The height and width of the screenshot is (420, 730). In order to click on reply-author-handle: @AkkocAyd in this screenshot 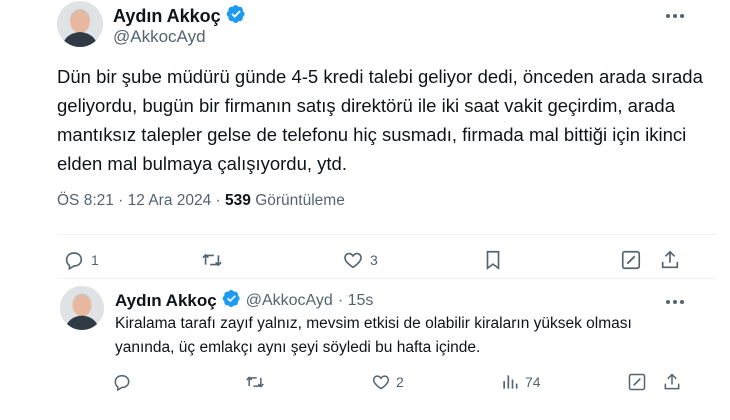, I will do `click(289, 301)`.